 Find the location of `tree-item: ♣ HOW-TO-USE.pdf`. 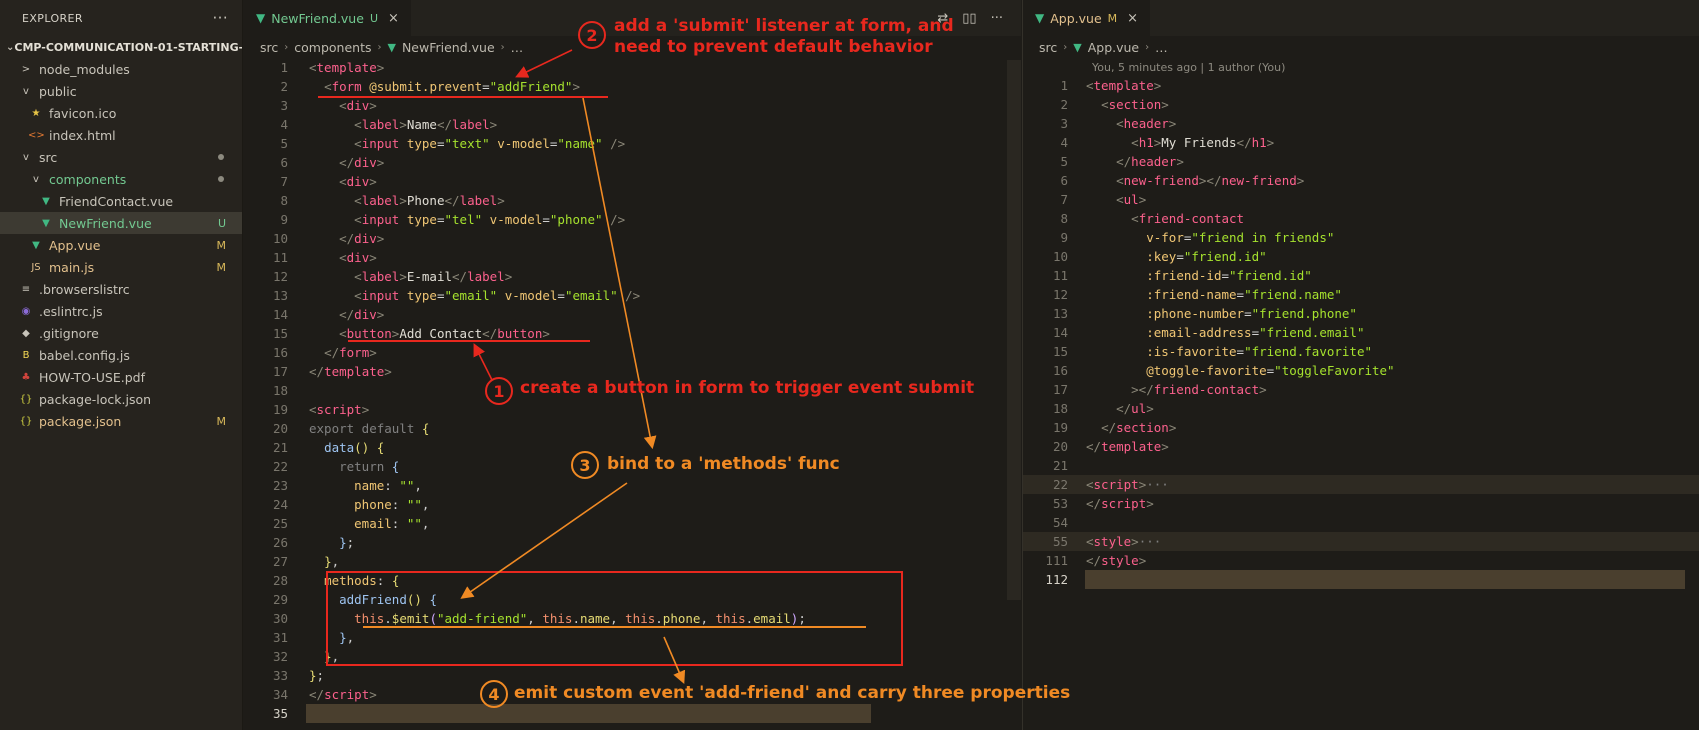

tree-item: ♣ HOW-TO-USE.pdf is located at coordinates (121, 377).